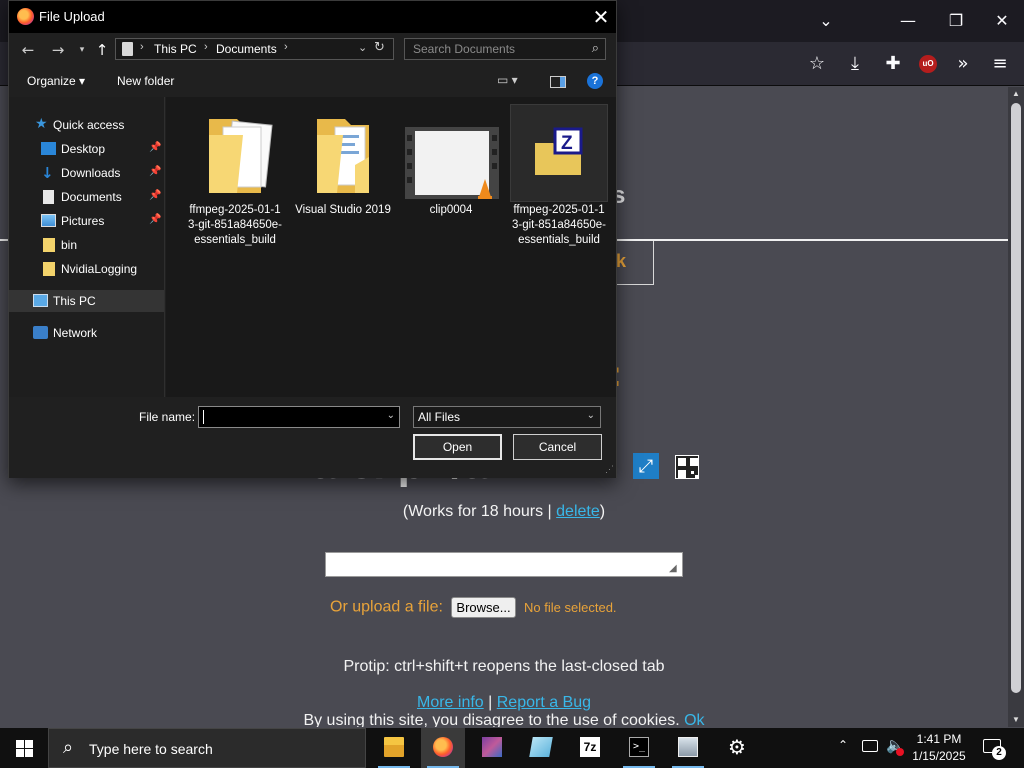  Describe the element at coordinates (24, 748) in the screenshot. I see `start-button` at that location.